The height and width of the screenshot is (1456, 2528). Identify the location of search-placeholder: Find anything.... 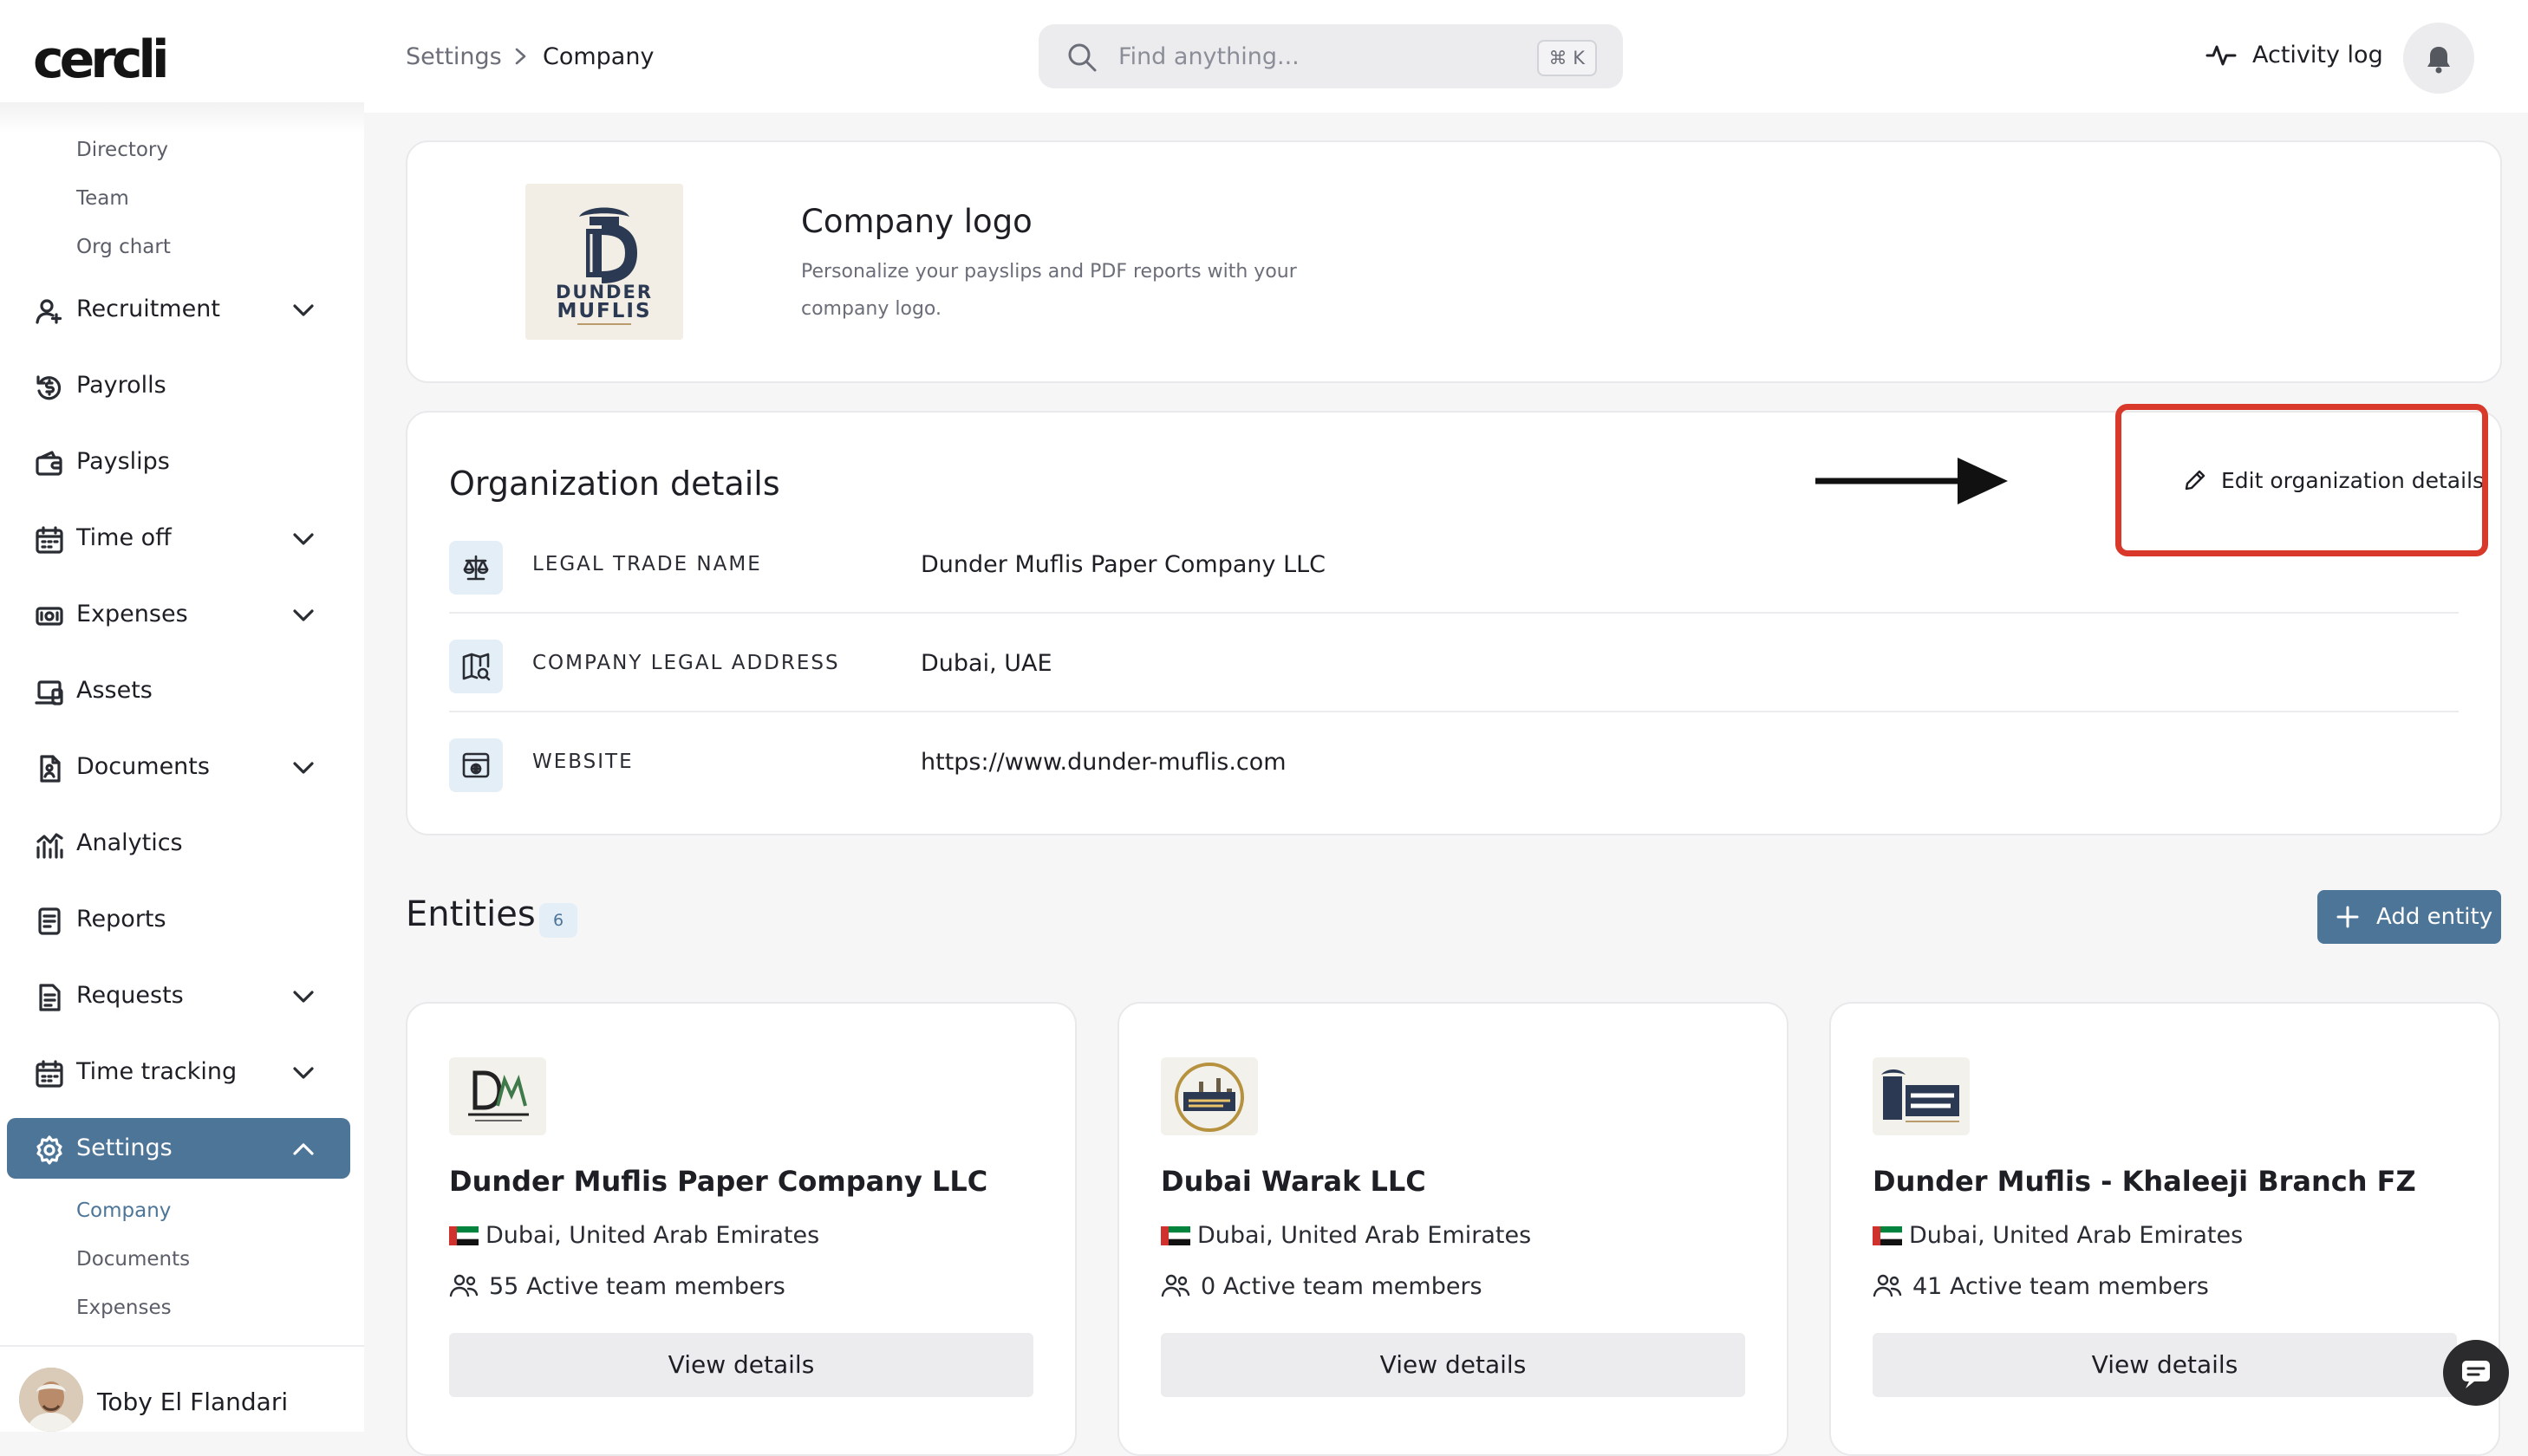
(1209, 56).